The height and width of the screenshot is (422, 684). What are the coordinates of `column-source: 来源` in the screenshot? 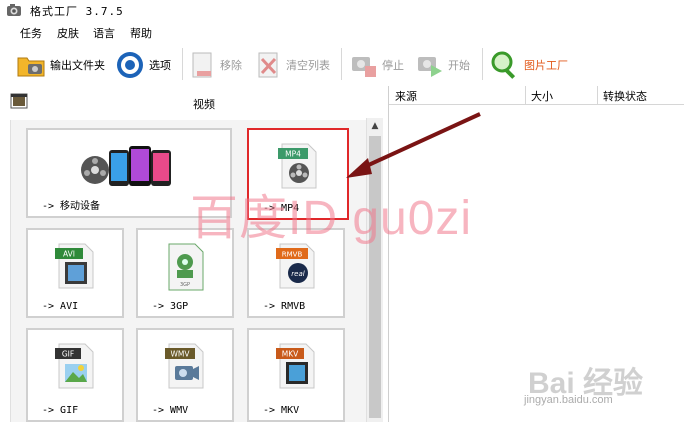 It's located at (406, 96).